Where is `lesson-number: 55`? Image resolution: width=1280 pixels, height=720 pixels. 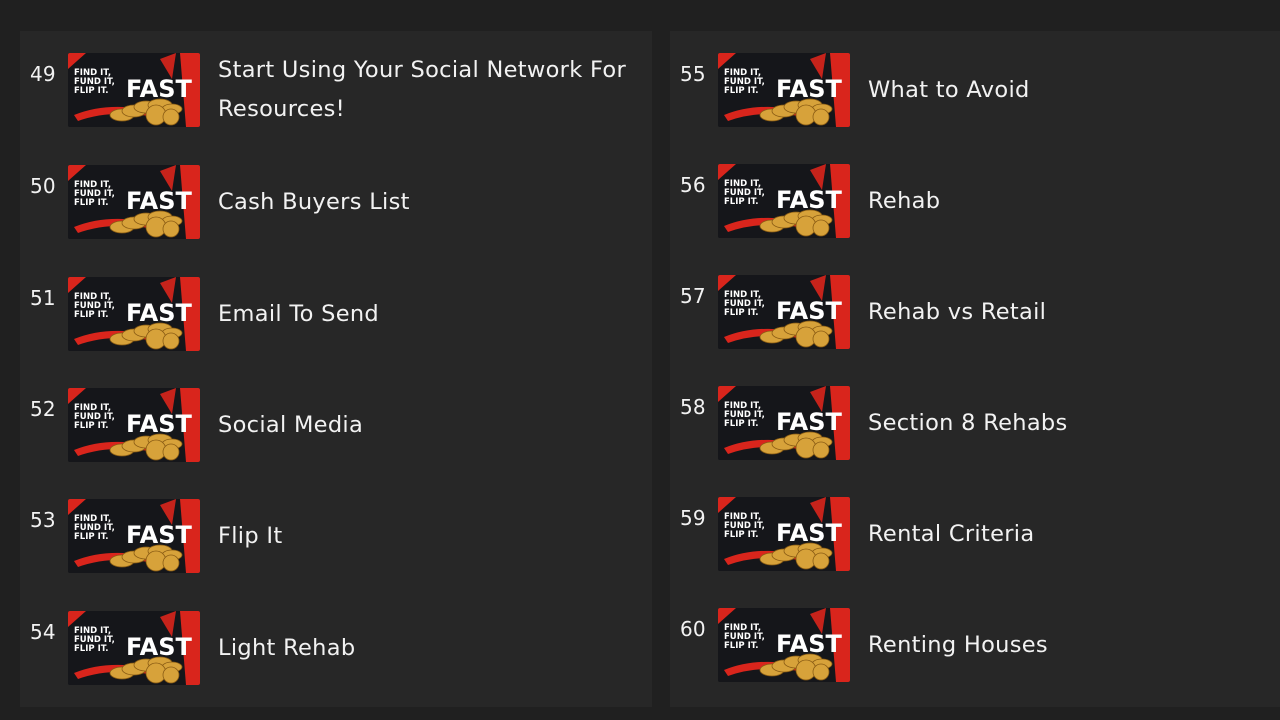
lesson-number: 55 is located at coordinates (693, 74).